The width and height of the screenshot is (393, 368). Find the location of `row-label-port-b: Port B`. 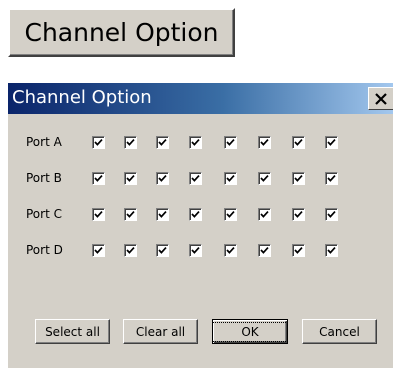

row-label-port-b: Port B is located at coordinates (44, 178).